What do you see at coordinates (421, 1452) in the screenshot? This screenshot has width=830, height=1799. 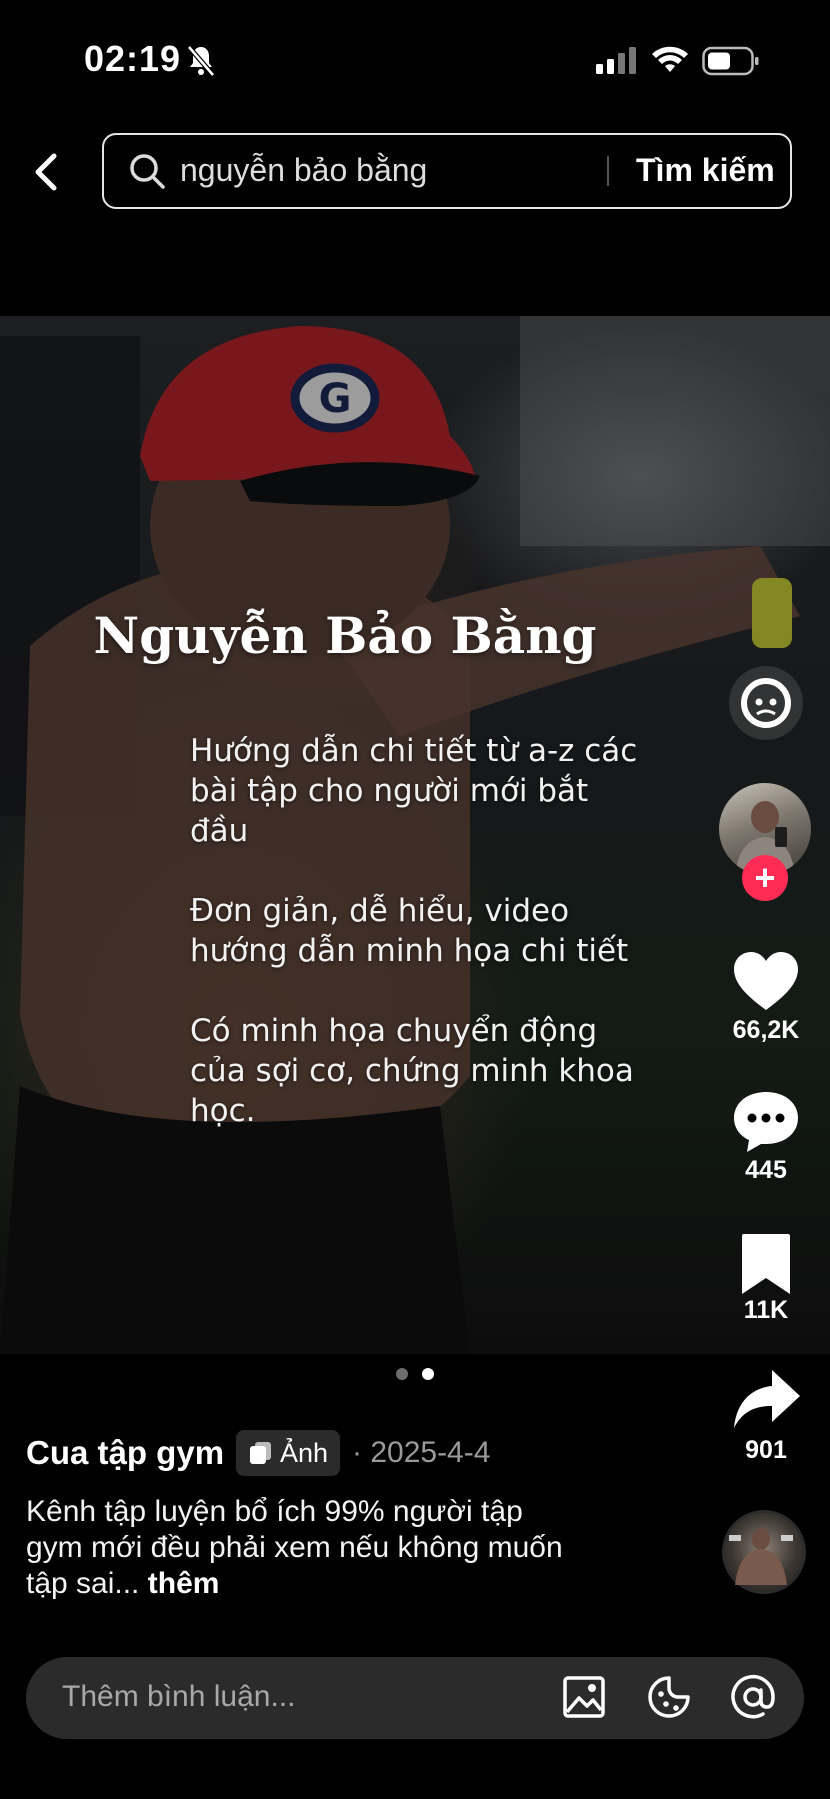 I see `post-date: · 2025-4-4` at bounding box center [421, 1452].